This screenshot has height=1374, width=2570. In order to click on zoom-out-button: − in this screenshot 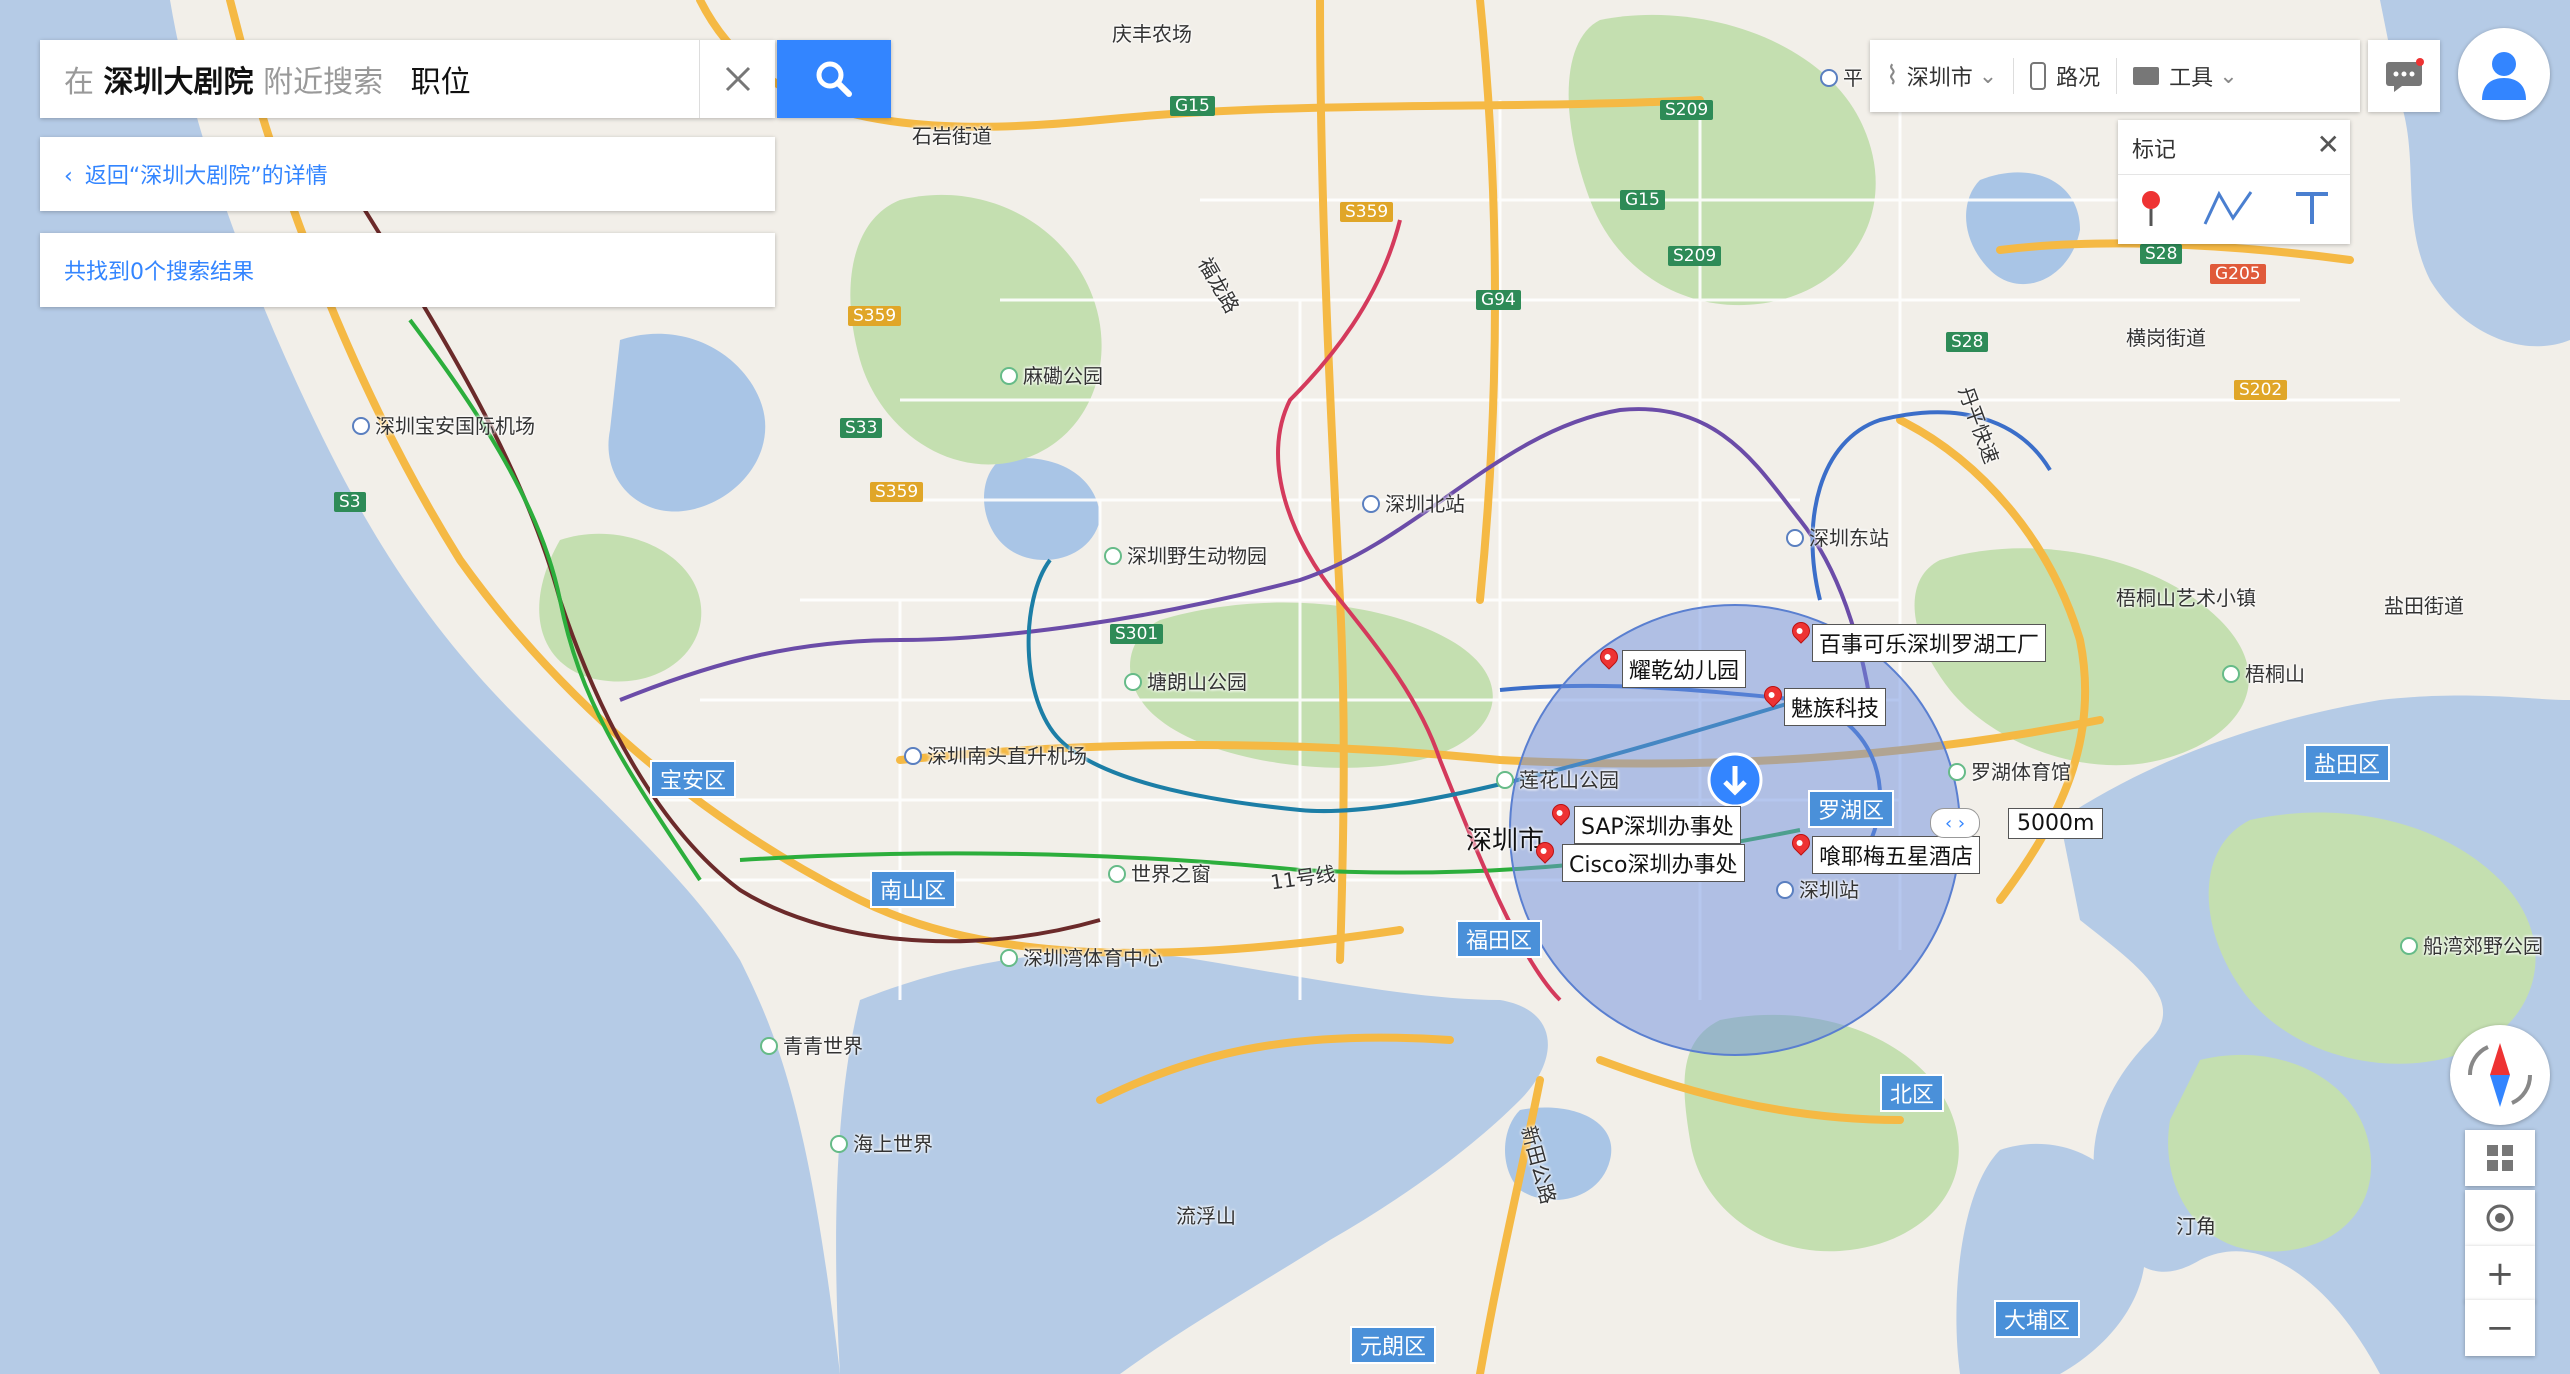, I will do `click(2500, 1328)`.